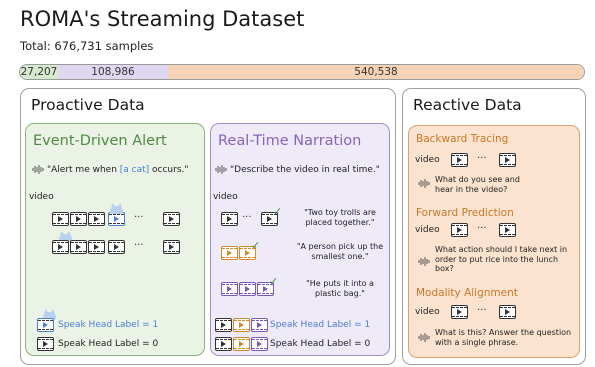 Image resolution: width=595 pixels, height=367 pixels. What do you see at coordinates (39, 72) in the screenshot?
I see `segment-event-driven-alert: 27,207` at bounding box center [39, 72].